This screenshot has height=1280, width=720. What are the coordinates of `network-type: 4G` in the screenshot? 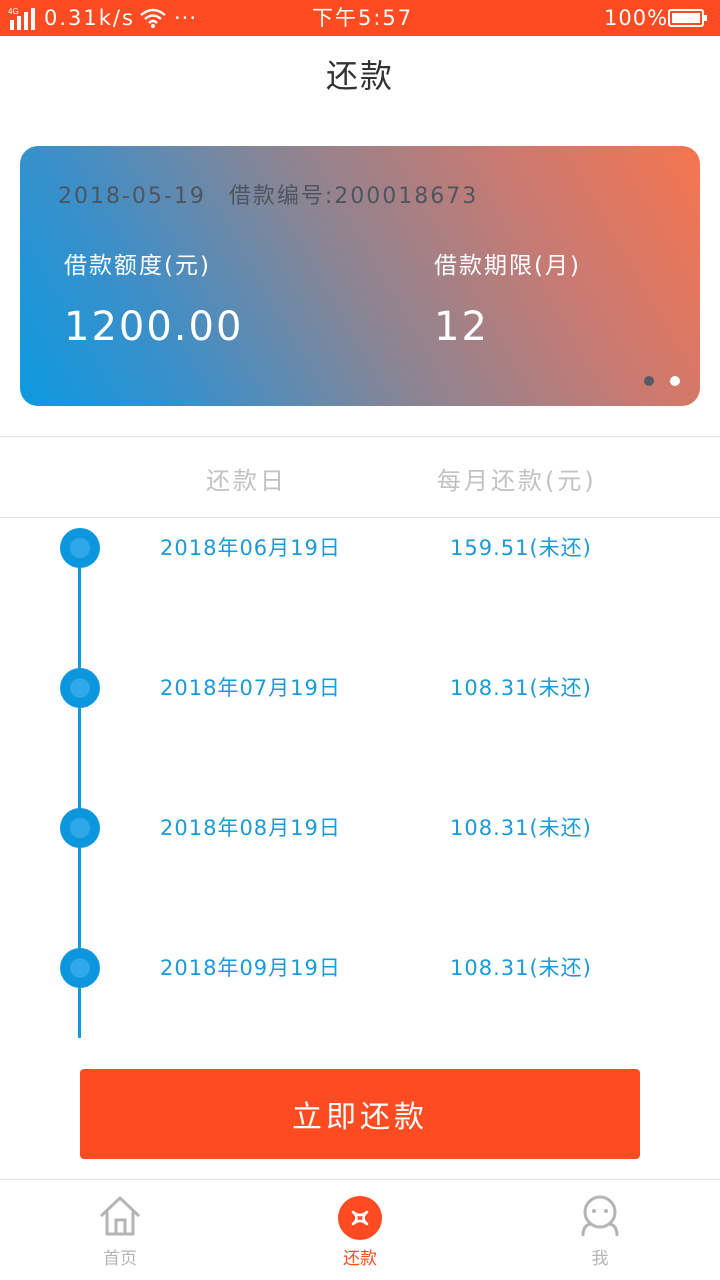 It's located at (13, 11).